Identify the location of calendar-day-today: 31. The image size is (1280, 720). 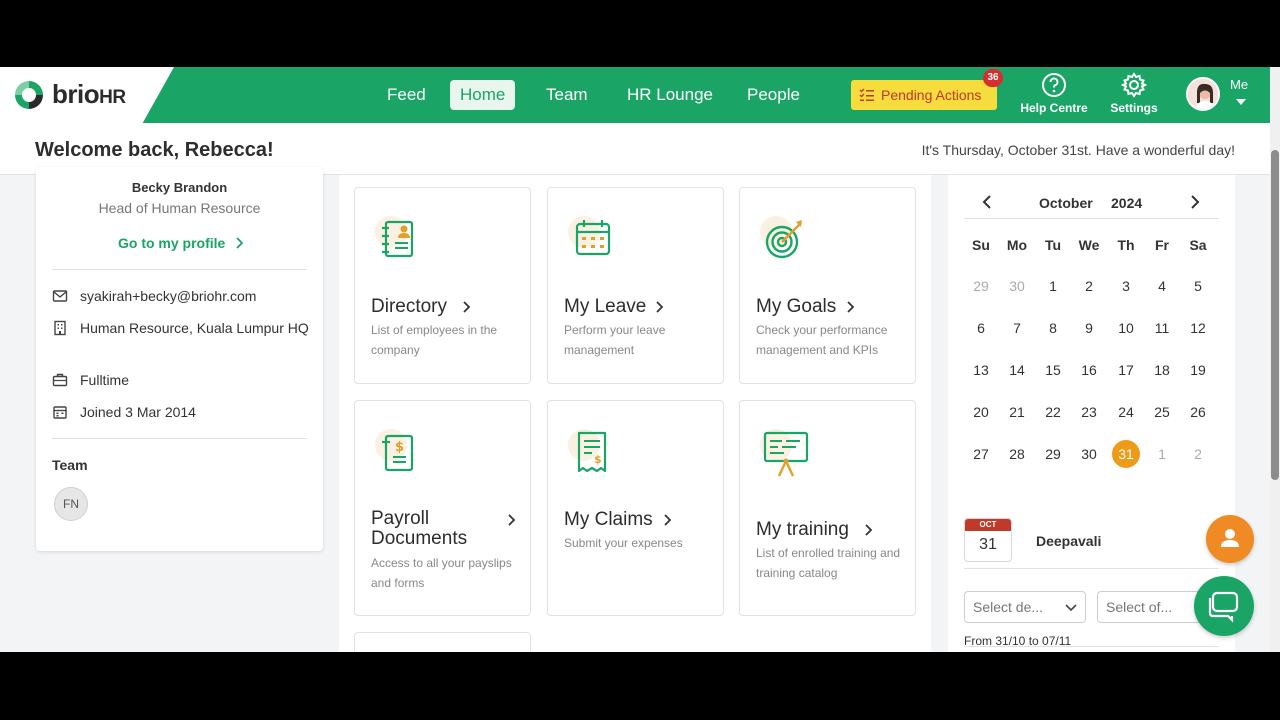
(1126, 454).